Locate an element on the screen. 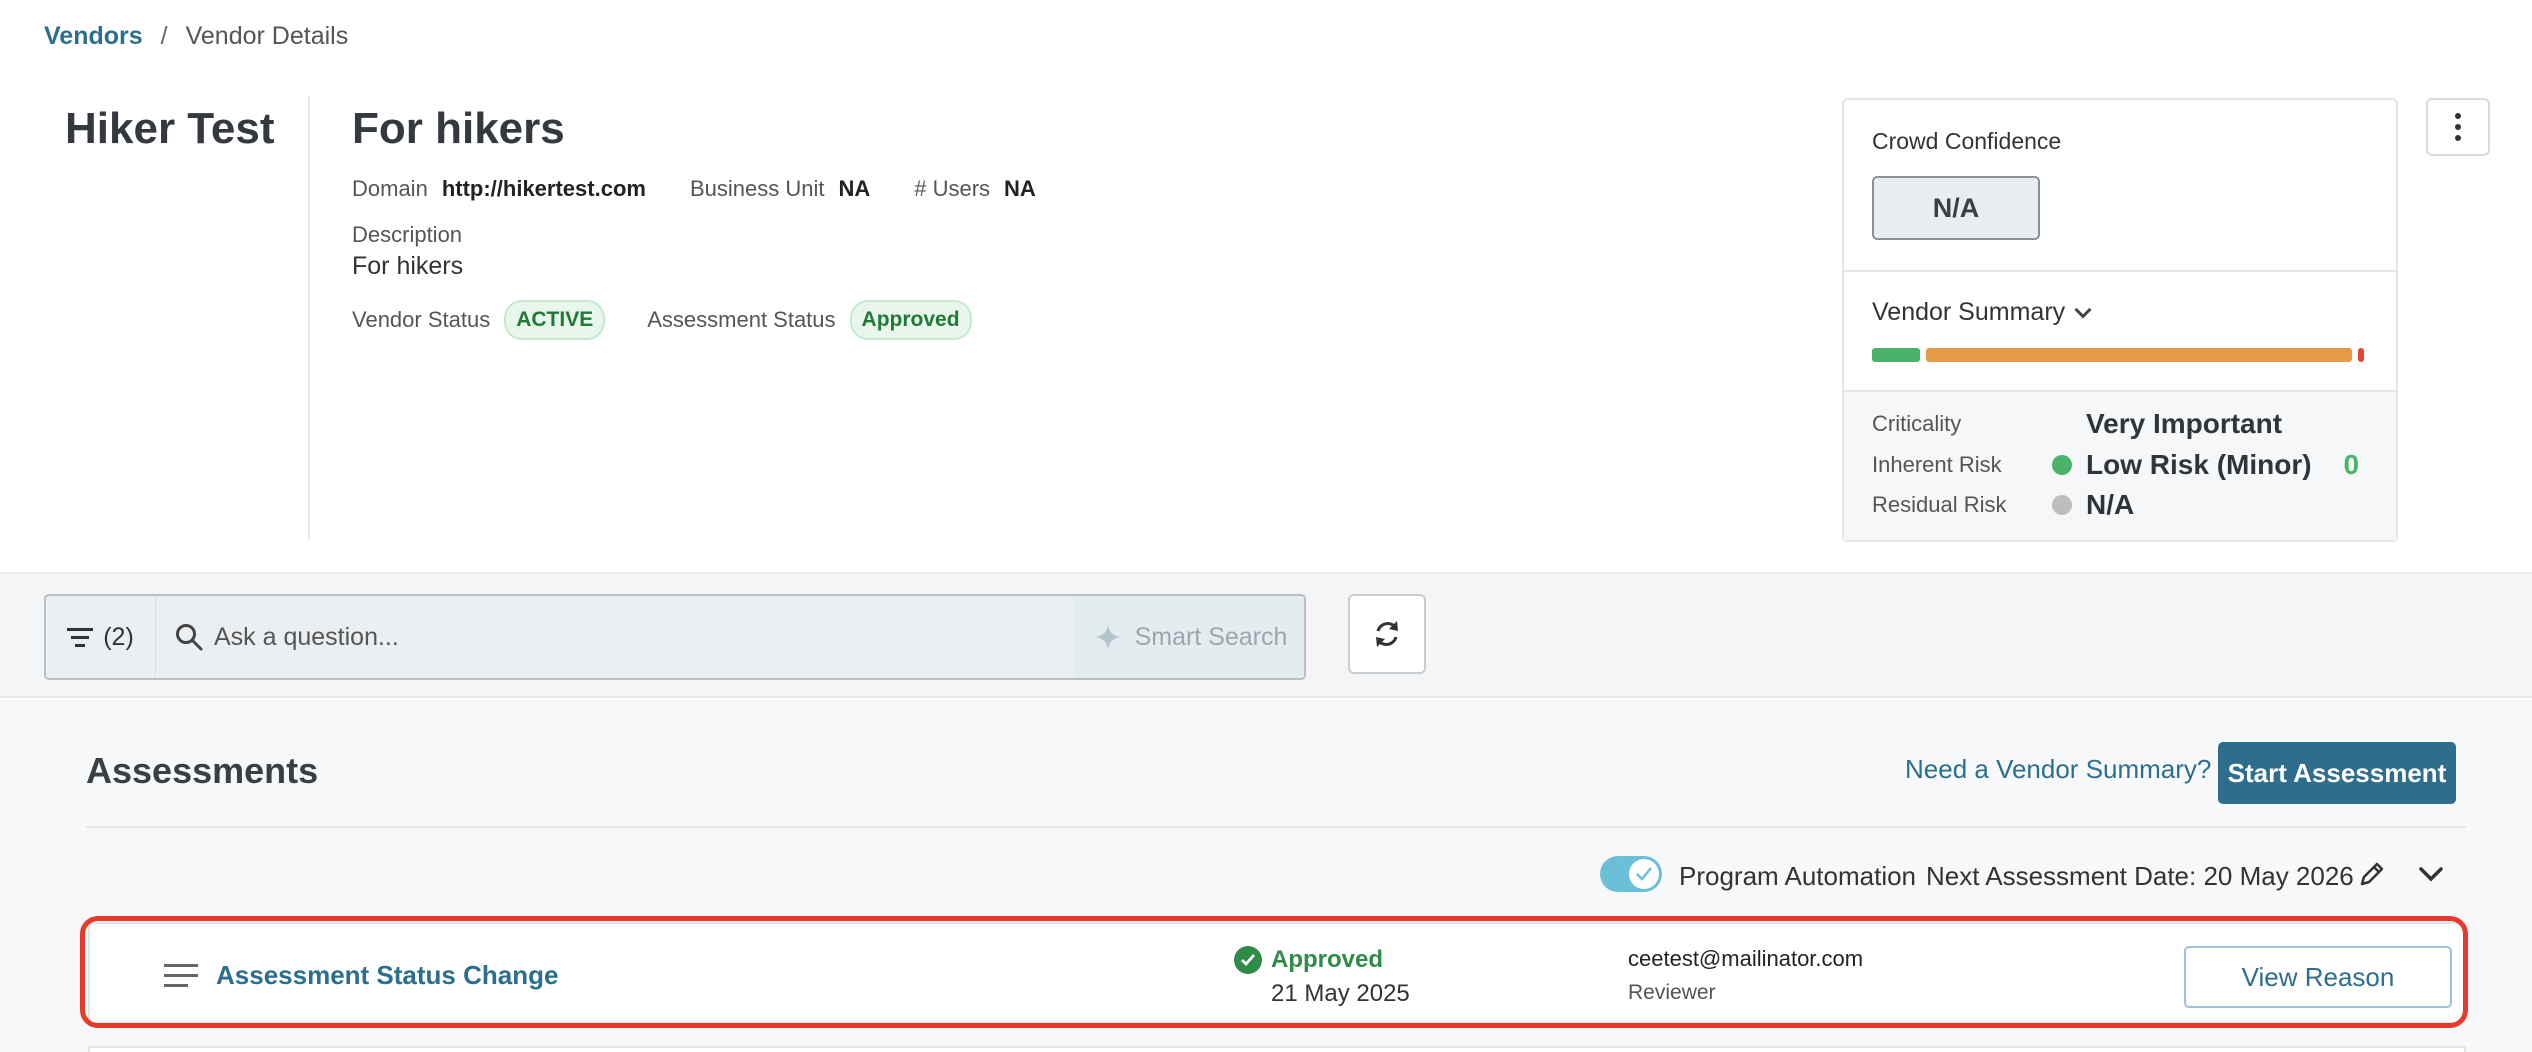  smart-search-button: Smart Search is located at coordinates (1189, 637).